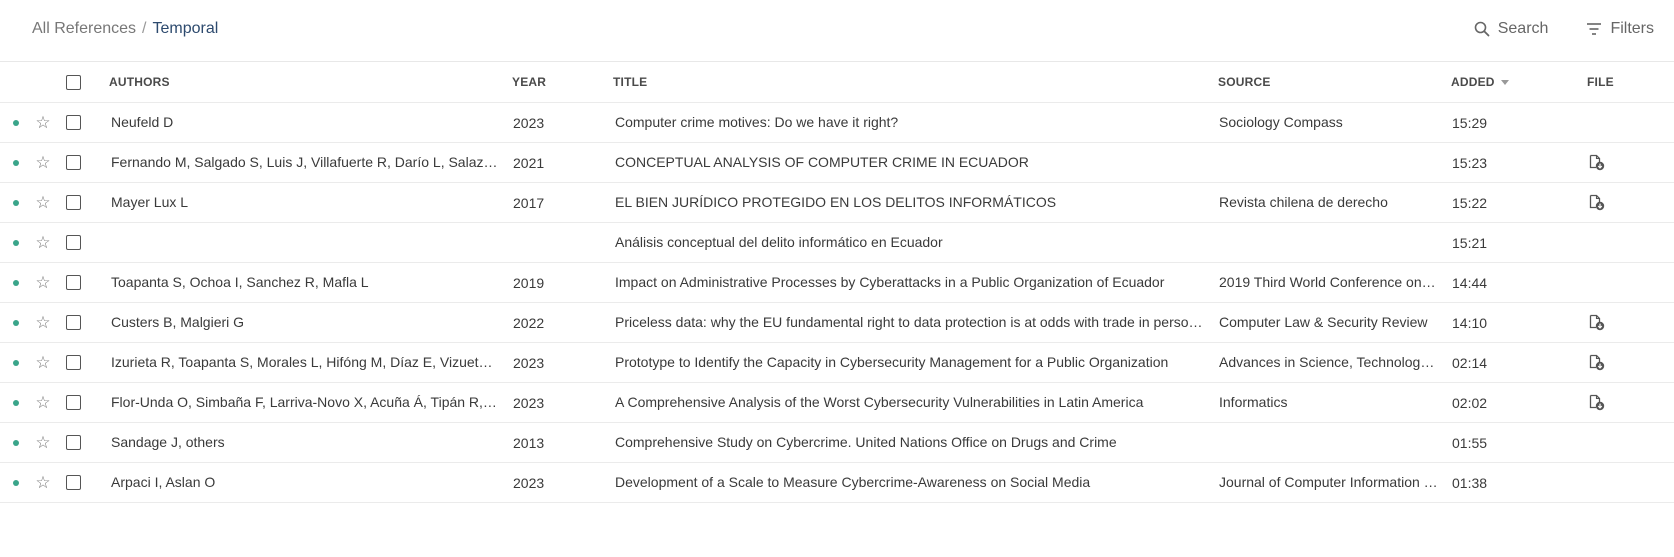  What do you see at coordinates (163, 482) in the screenshot?
I see `cell-authors: Arpaci I, Aslan O` at bounding box center [163, 482].